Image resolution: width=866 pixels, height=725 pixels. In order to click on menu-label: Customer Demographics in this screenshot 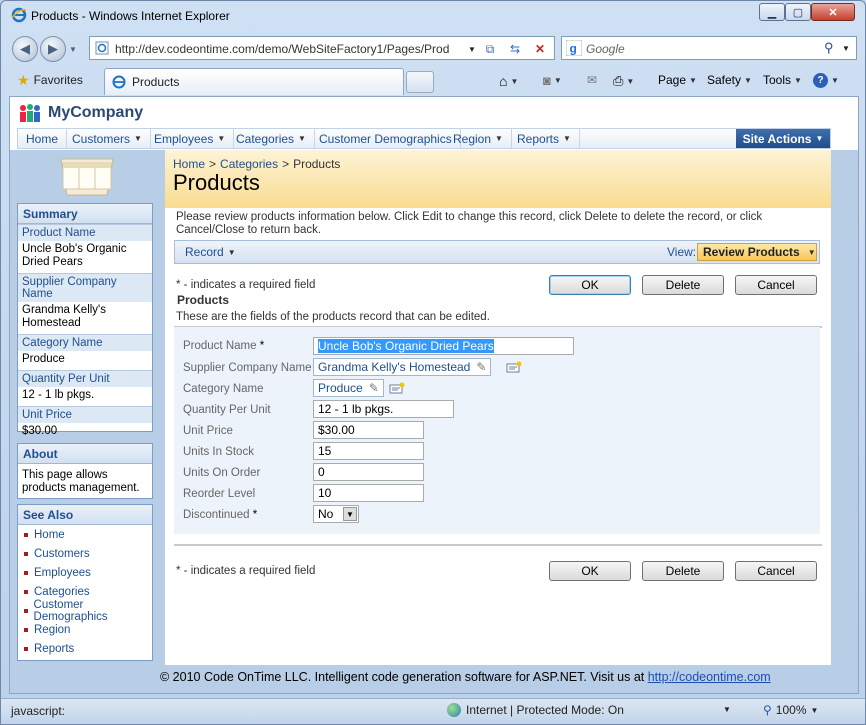, I will do `click(385, 138)`.